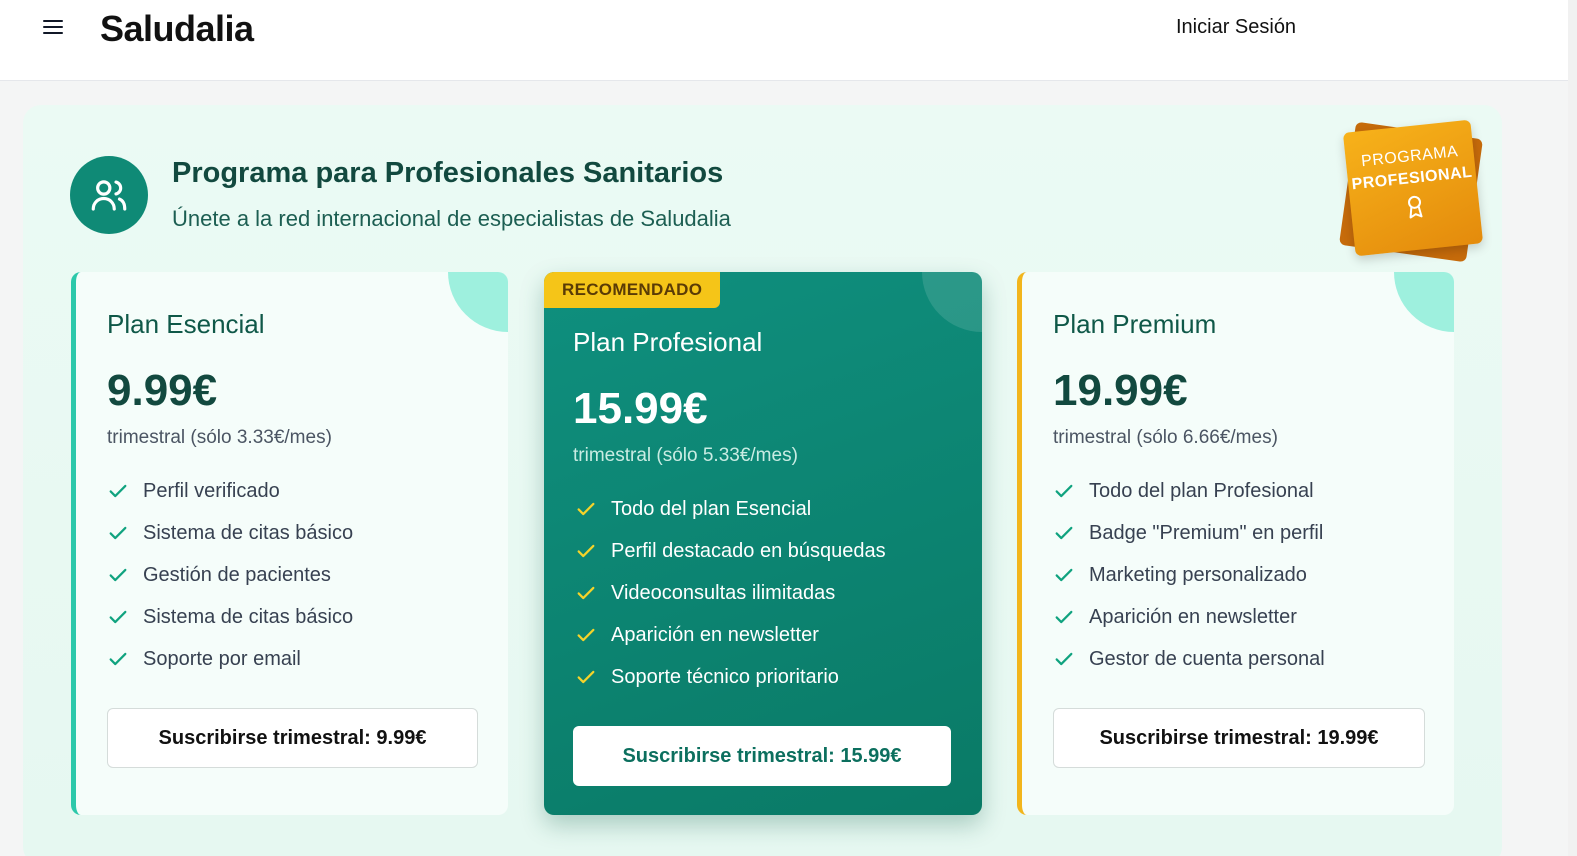 The width and height of the screenshot is (1577, 856). Describe the element at coordinates (1413, 188) in the screenshot. I see `badge-card: PROGRAMA PROFESIONAL` at that location.